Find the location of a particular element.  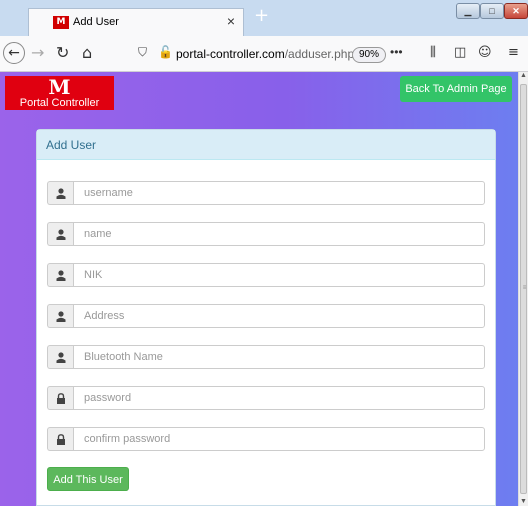

nik-input is located at coordinates (279, 275).